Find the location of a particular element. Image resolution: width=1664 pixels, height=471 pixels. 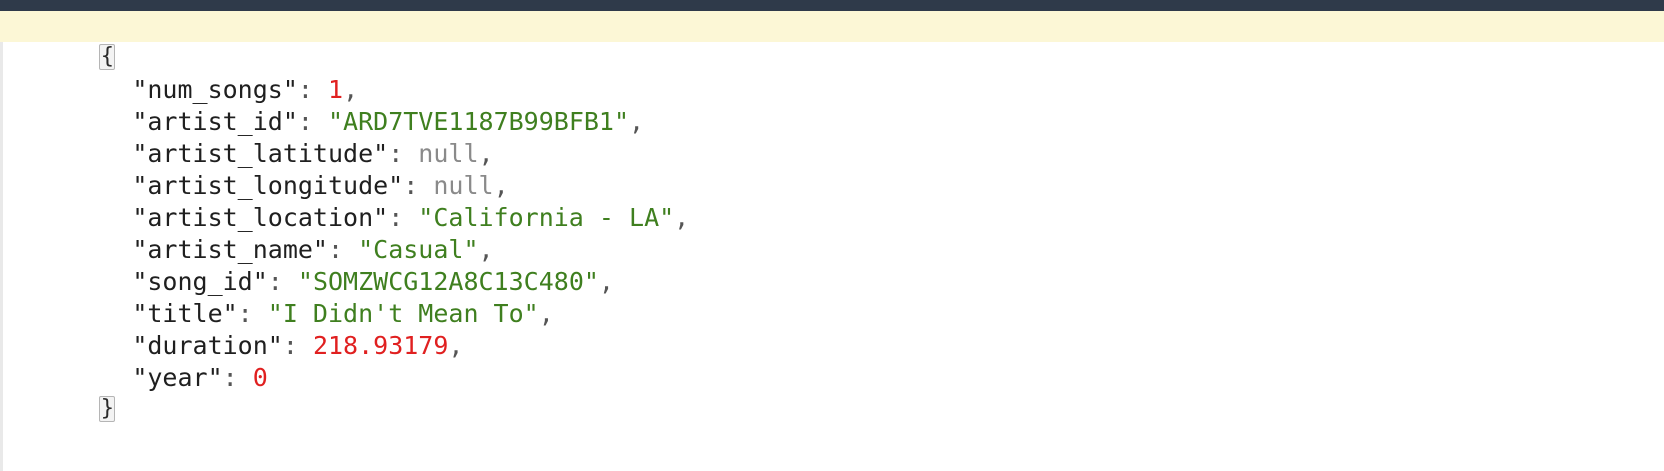

close-brace-fold-marker: } is located at coordinates (107, 409).